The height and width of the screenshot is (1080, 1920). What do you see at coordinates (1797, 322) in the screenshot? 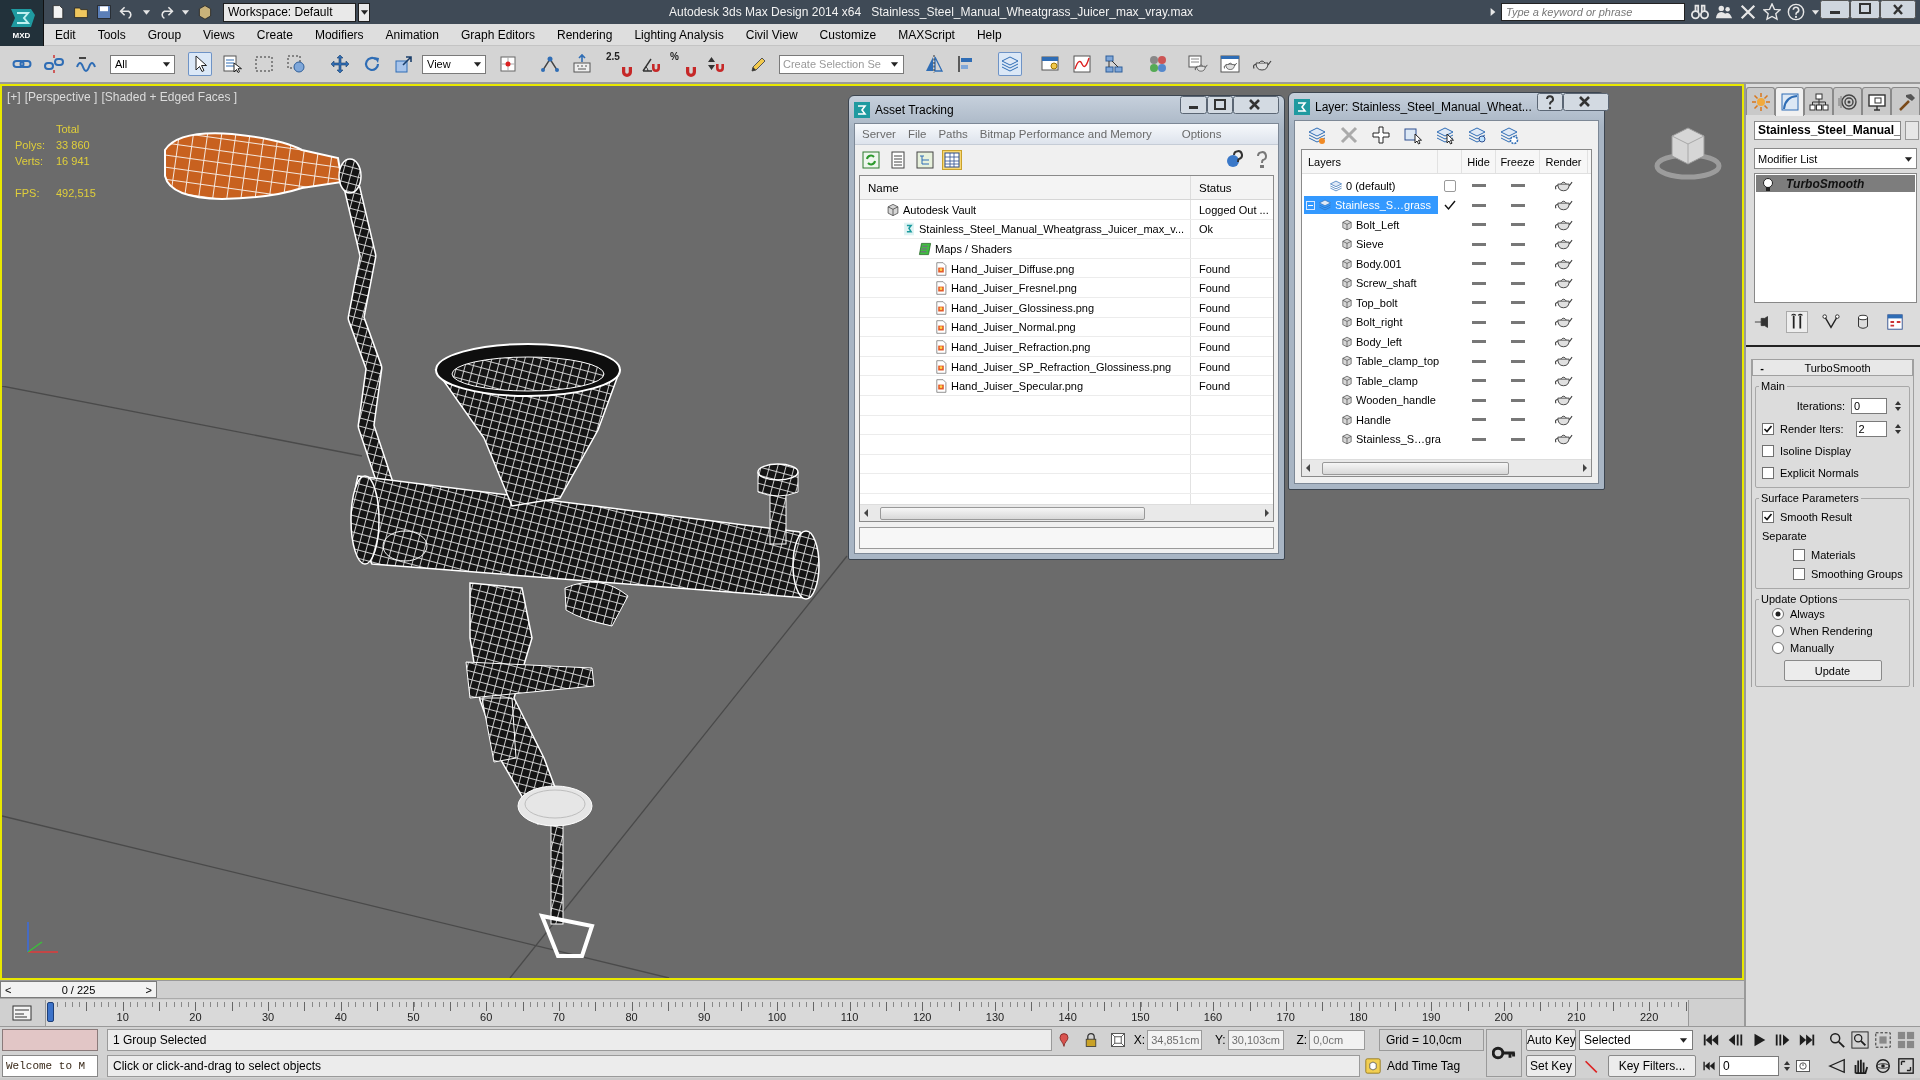
I see `double-bar-icon` at bounding box center [1797, 322].